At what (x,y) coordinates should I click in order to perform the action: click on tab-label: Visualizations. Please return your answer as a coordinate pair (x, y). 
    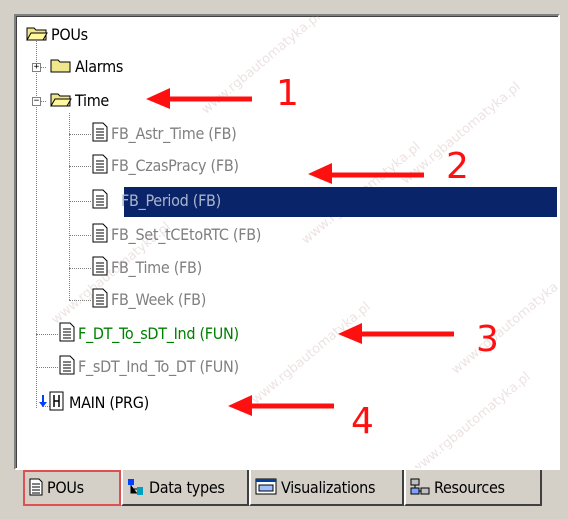
    Looking at the image, I should click on (328, 487).